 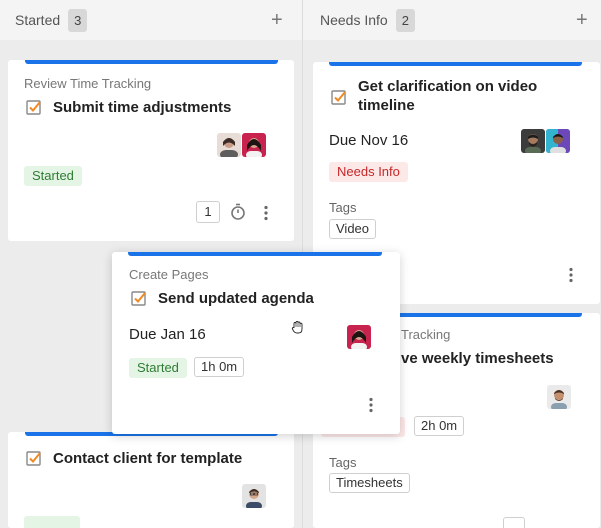 I want to click on status-badge: Needs Info, so click(x=368, y=172).